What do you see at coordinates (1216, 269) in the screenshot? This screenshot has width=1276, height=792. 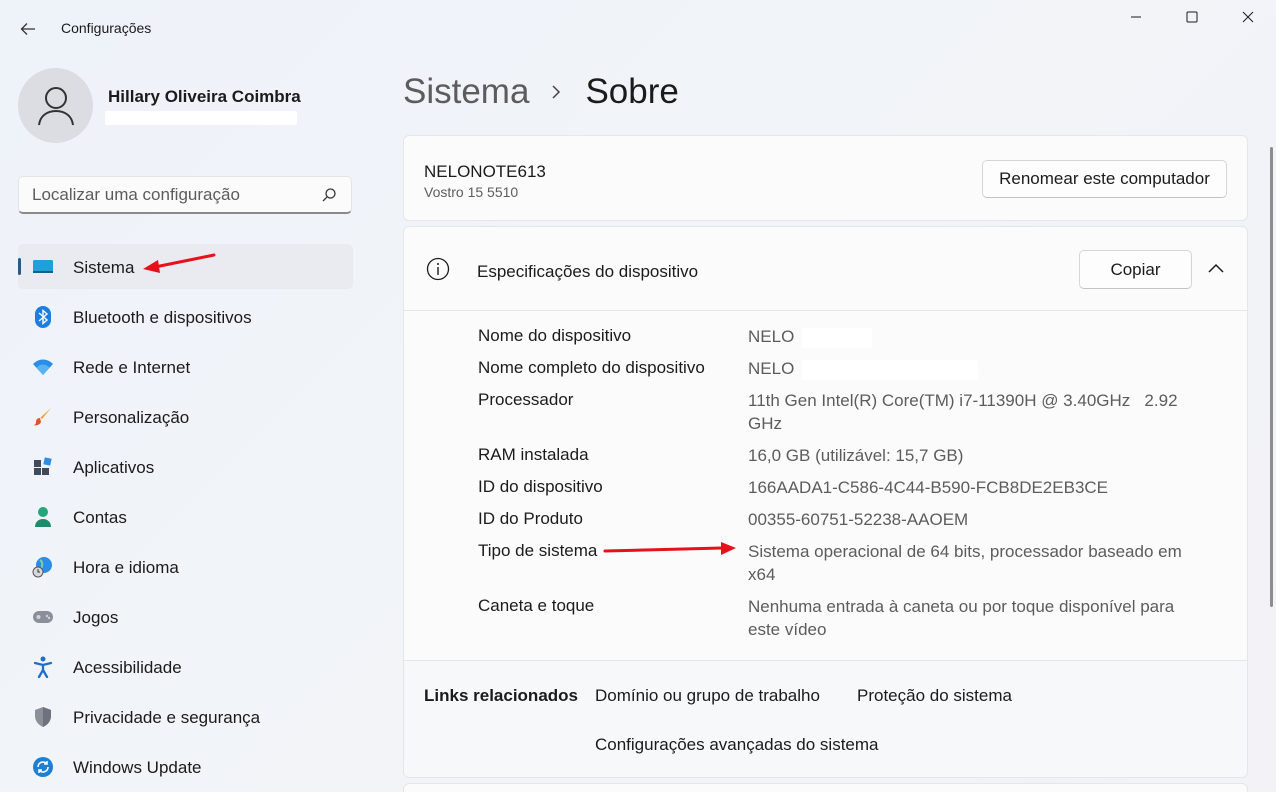 I see `chevron-up-icon` at bounding box center [1216, 269].